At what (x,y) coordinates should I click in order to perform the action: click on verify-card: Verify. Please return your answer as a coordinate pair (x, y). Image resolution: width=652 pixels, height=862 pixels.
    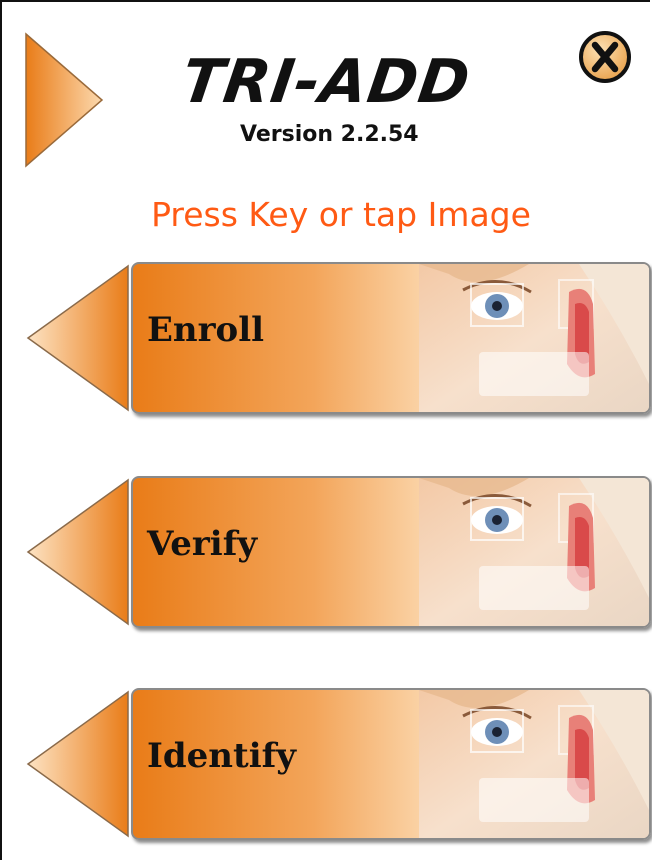
    Looking at the image, I should click on (391, 552).